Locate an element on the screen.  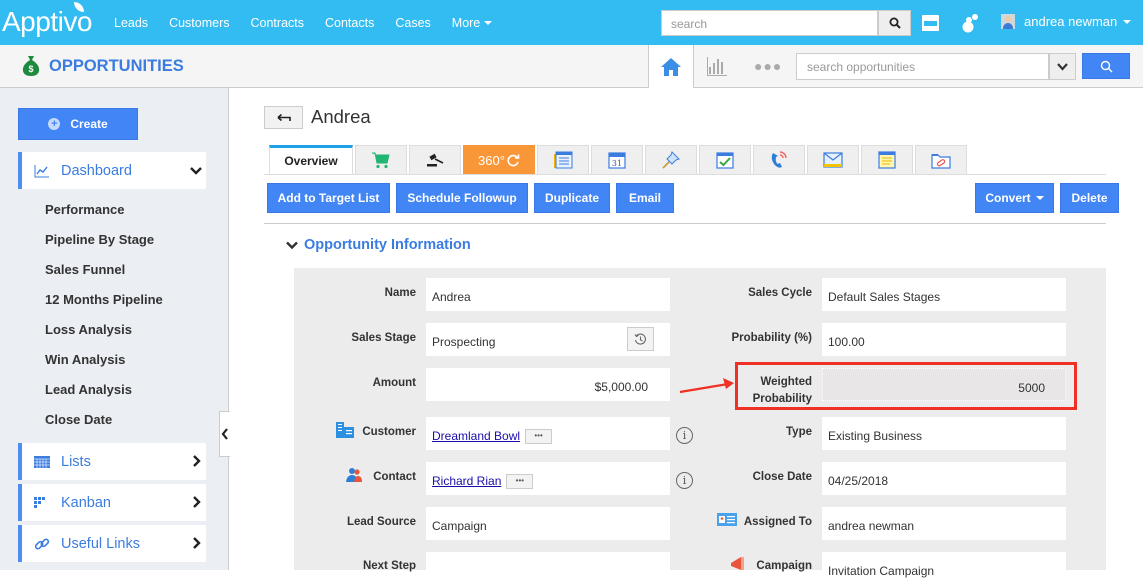
field-value-close-date: 04/25/2018 is located at coordinates (944, 478).